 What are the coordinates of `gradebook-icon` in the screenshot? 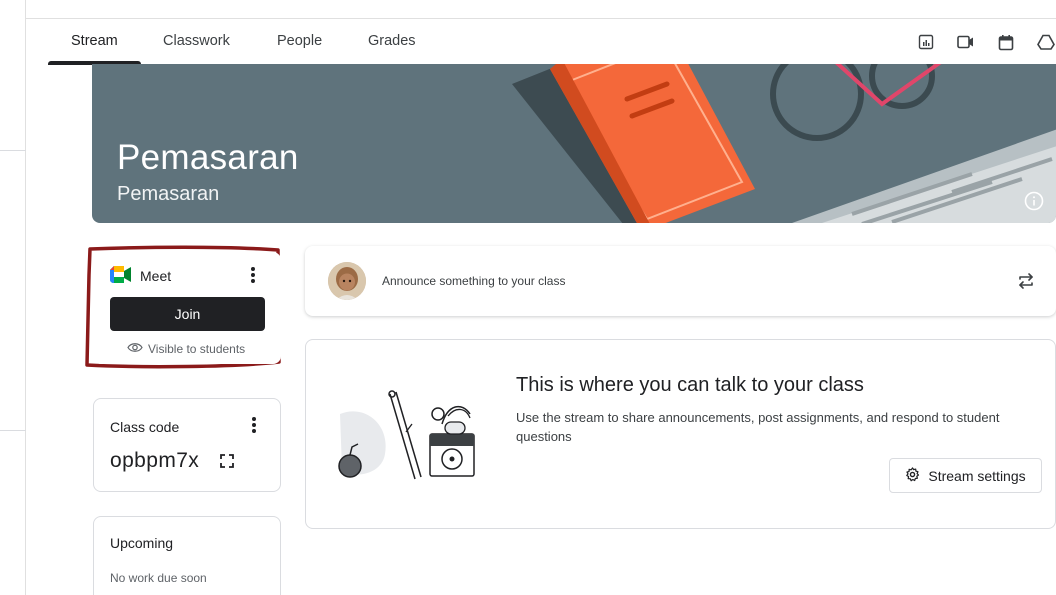 It's located at (926, 42).